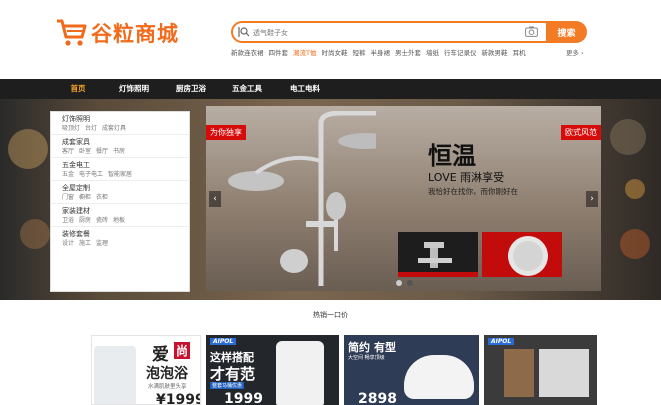  Describe the element at coordinates (227, 385) in the screenshot. I see `product-text: 整套马桶优惠` at that location.